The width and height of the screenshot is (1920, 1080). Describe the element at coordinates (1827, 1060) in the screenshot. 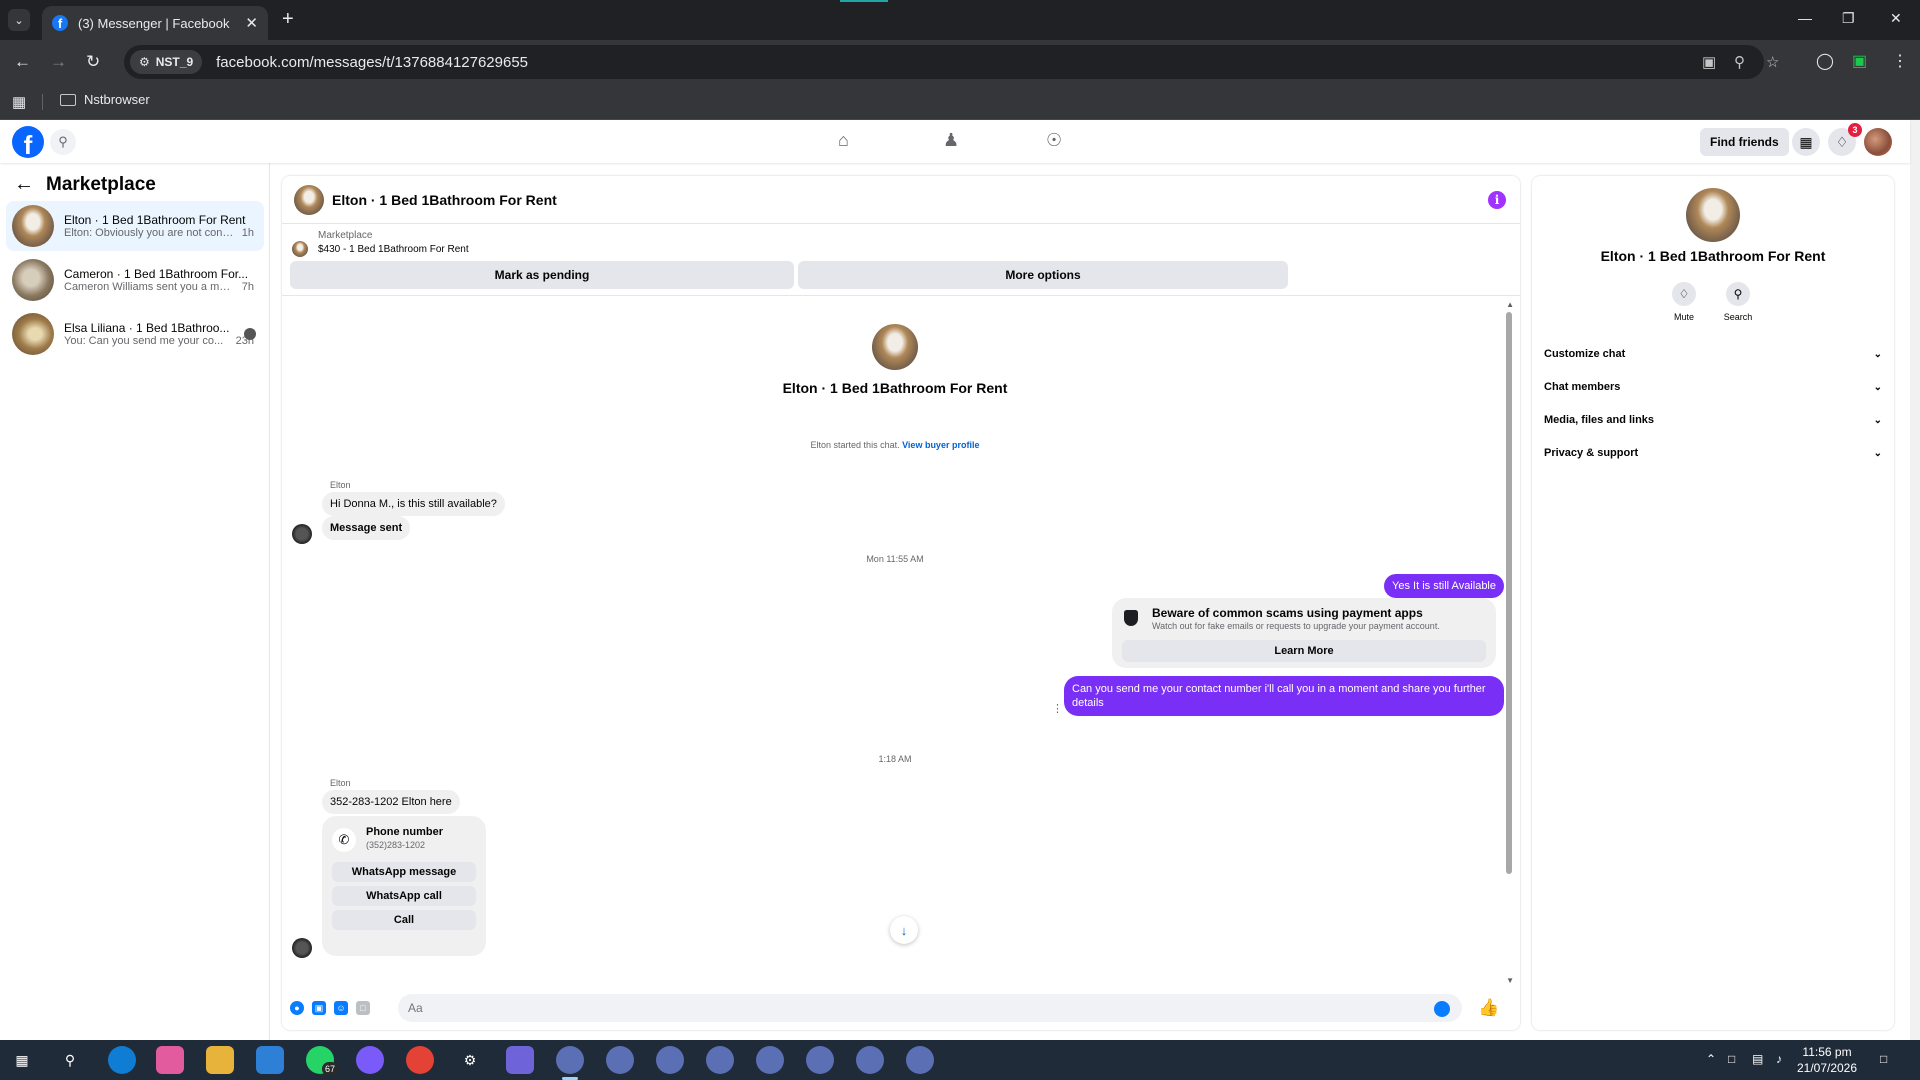

I see `taskbar-clock: 11:56 pm 21/07/2026` at that location.